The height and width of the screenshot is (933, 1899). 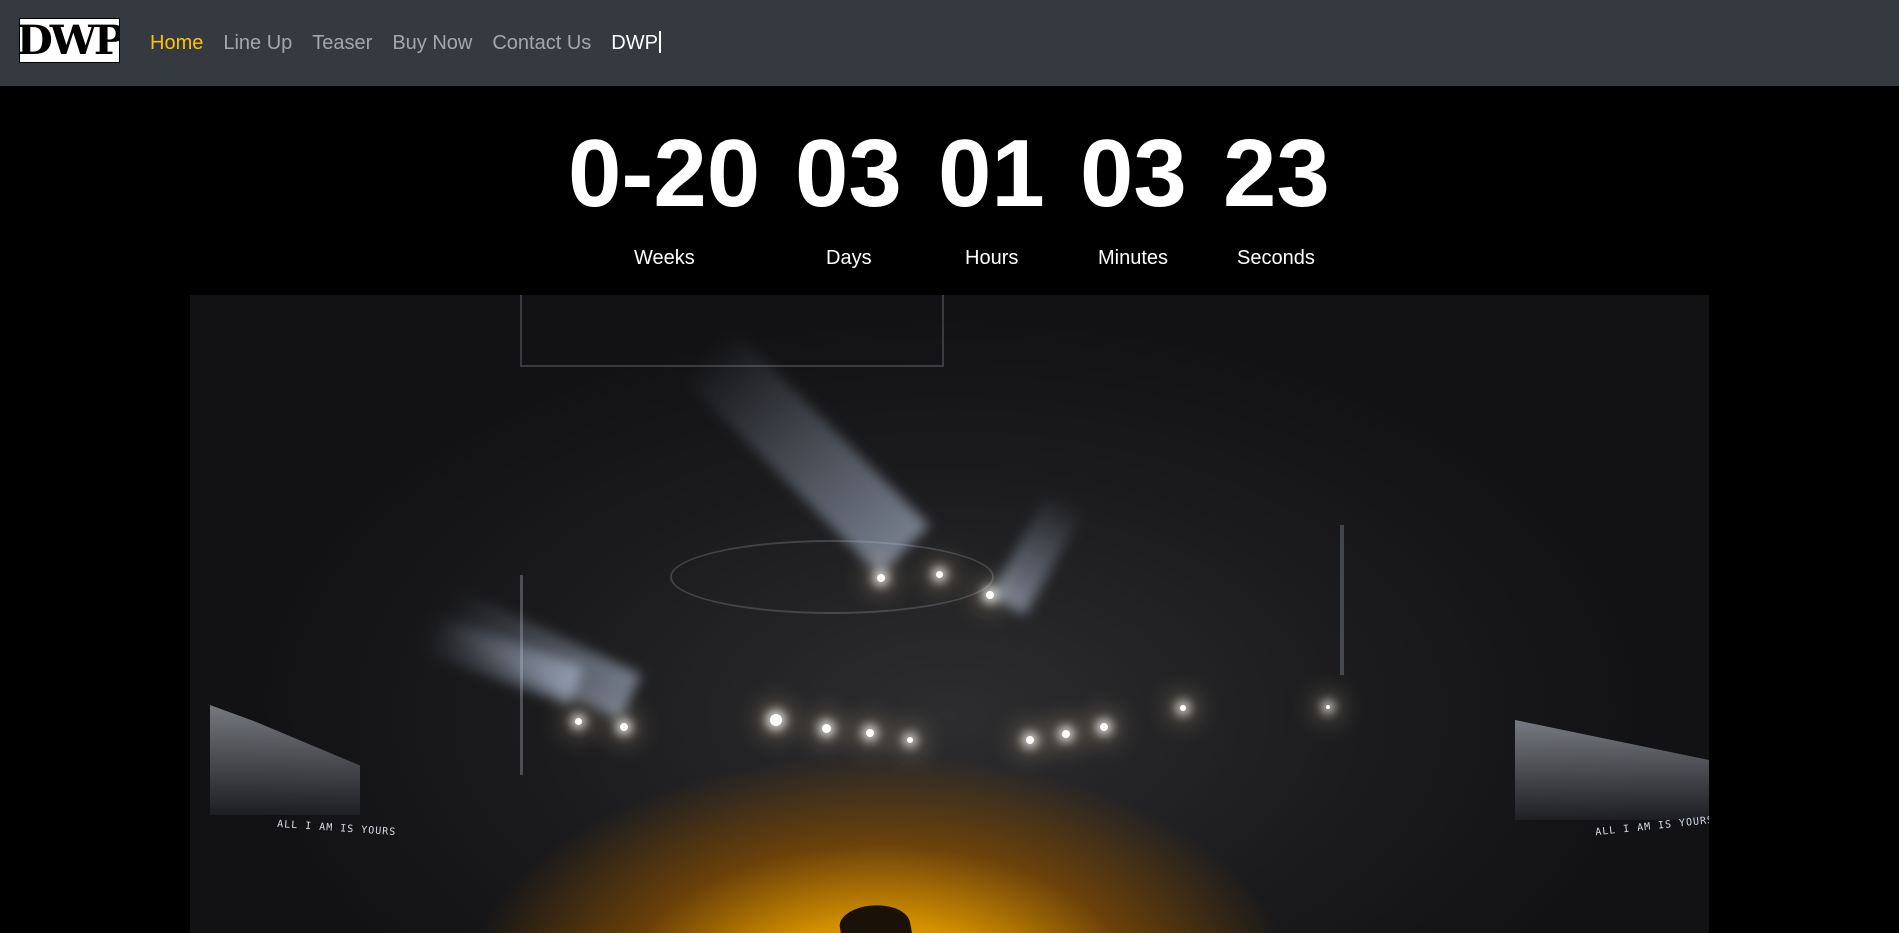 What do you see at coordinates (875, 916) in the screenshot?
I see `crowd-hand-silhouette` at bounding box center [875, 916].